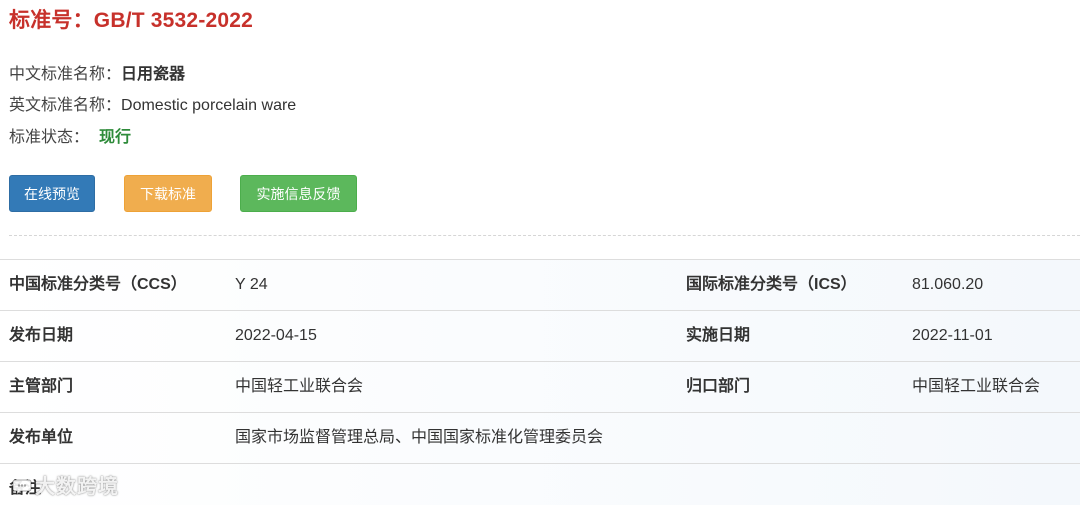  Describe the element at coordinates (251, 284) in the screenshot. I see `ccs-value: Y 24` at that location.